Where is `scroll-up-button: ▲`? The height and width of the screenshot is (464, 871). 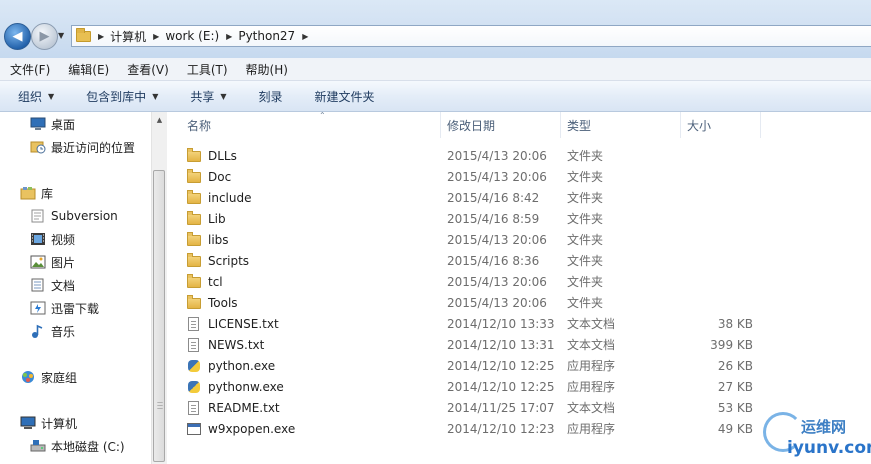
scroll-up-button: ▲ is located at coordinates (159, 120).